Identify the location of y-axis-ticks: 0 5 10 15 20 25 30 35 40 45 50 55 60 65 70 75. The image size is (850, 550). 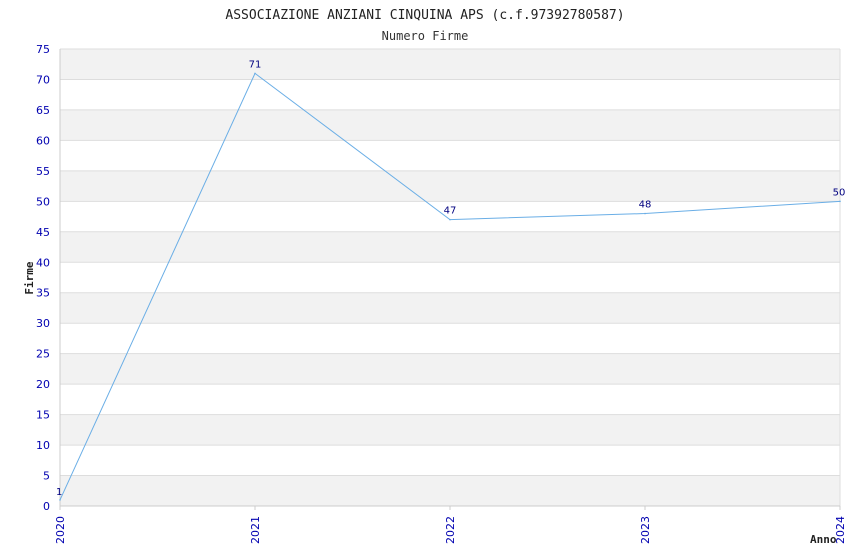
(43, 278).